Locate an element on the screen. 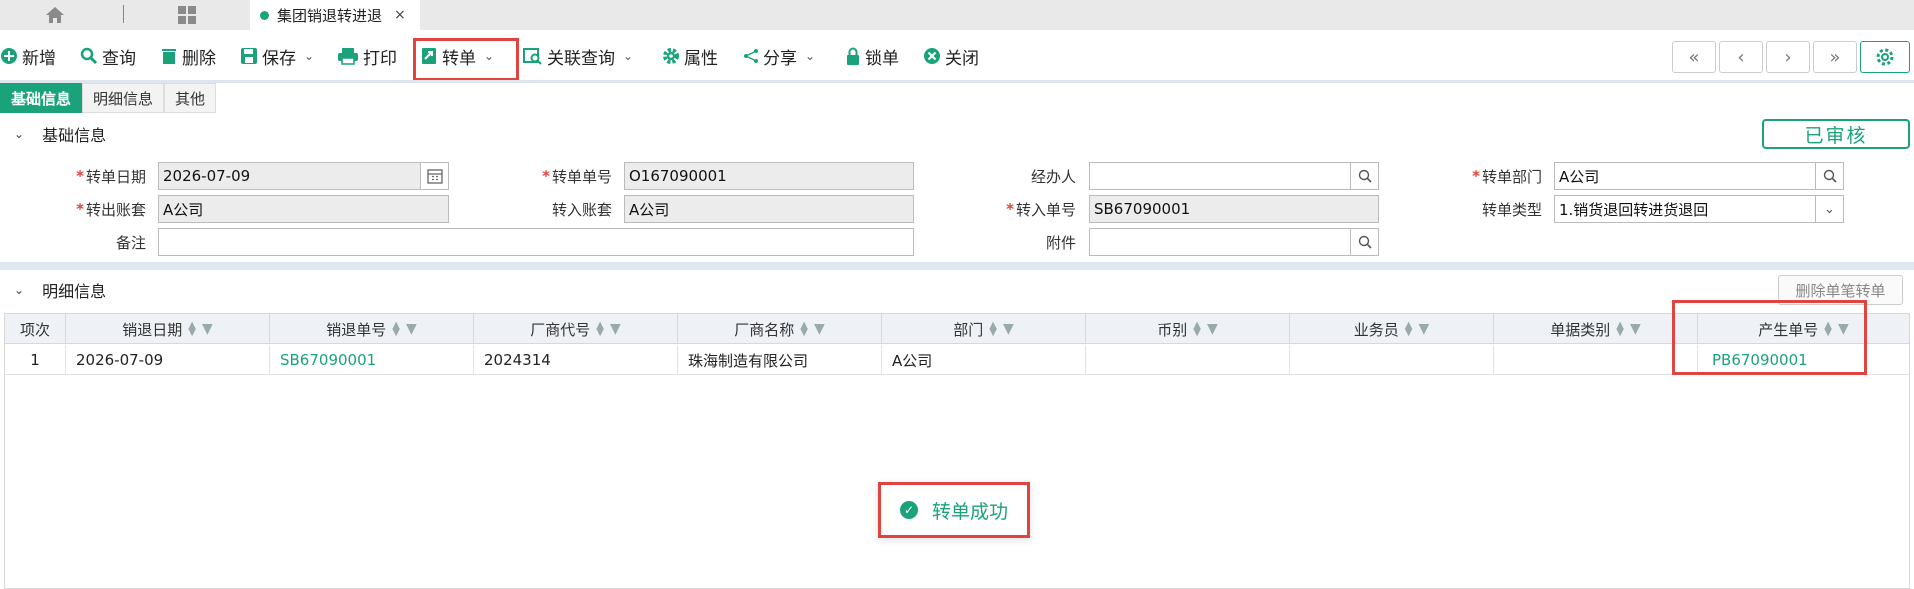 Image resolution: width=1914 pixels, height=589 pixels. detail-section-header: ⌄ 明细信息 is located at coordinates (957, 290).